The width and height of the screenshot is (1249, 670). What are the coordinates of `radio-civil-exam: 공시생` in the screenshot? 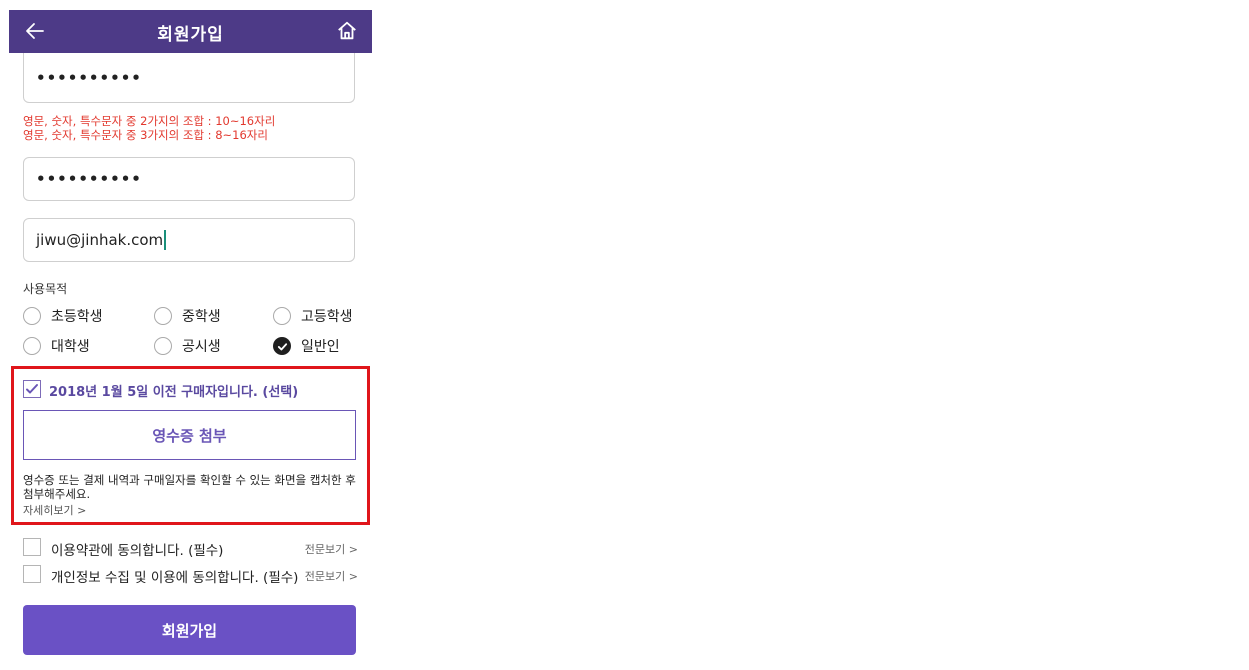 It's located at (187, 346).